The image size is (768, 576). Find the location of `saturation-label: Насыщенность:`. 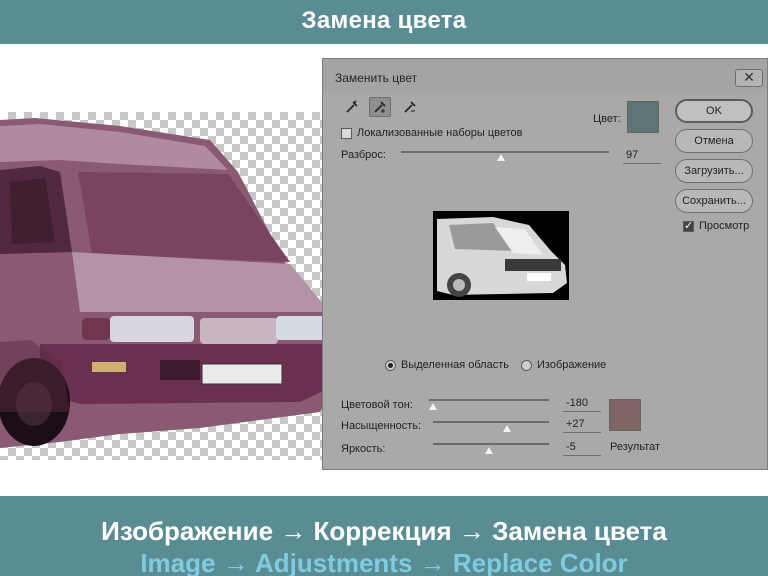

saturation-label: Насыщенность: is located at coordinates (381, 426).